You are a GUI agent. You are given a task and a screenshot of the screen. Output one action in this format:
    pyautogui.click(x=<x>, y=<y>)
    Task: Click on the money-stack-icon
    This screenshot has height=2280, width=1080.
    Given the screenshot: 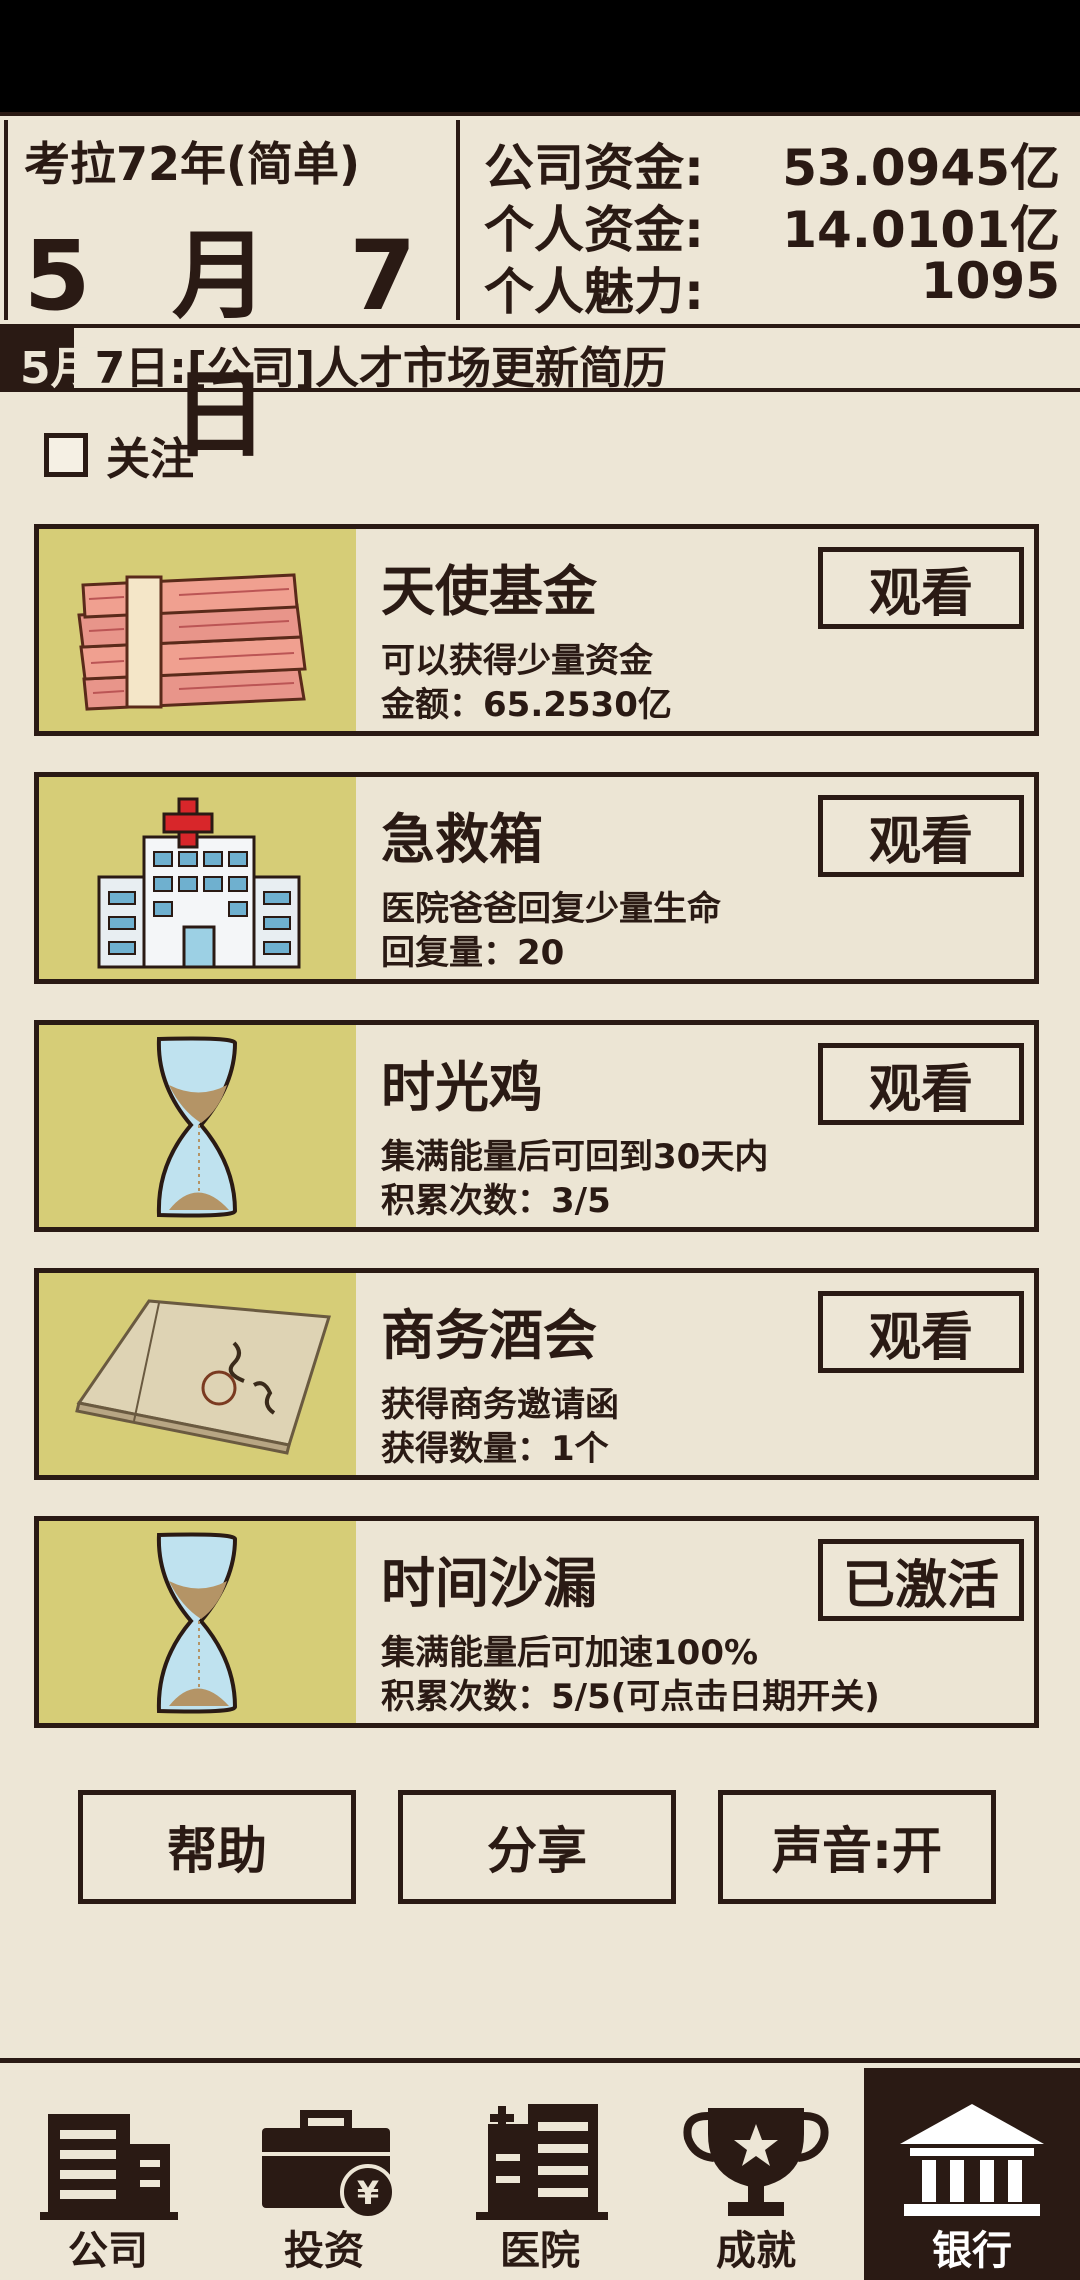 What is the action you would take?
    pyautogui.click(x=197, y=630)
    